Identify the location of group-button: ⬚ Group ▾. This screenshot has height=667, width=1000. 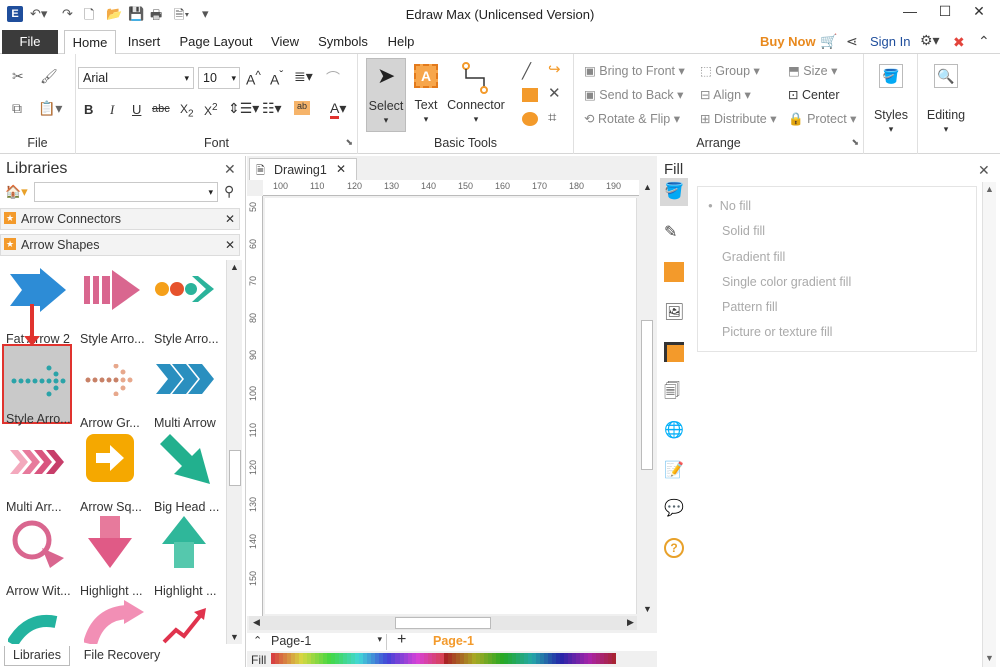
(730, 70).